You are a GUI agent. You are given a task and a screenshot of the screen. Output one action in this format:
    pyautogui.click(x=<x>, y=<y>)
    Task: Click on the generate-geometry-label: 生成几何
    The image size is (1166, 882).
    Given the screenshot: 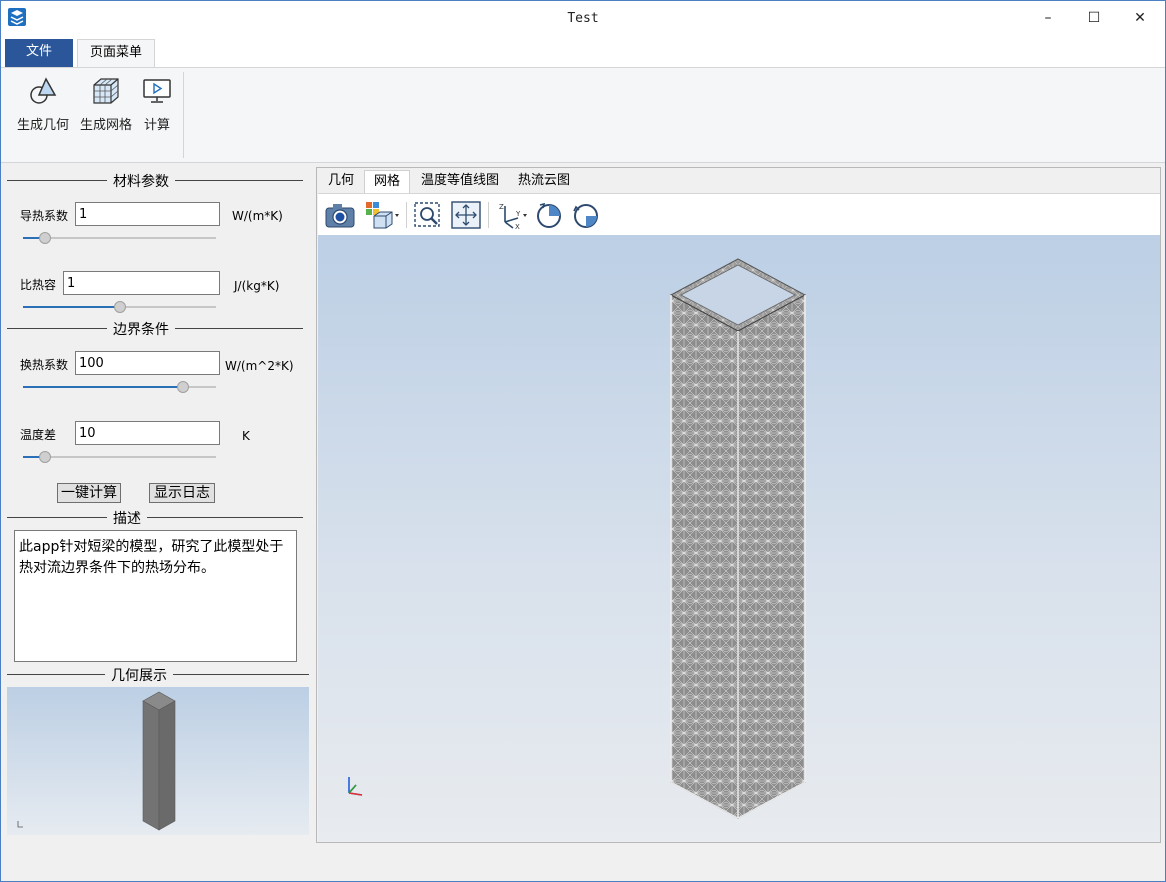 What is the action you would take?
    pyautogui.click(x=42, y=125)
    